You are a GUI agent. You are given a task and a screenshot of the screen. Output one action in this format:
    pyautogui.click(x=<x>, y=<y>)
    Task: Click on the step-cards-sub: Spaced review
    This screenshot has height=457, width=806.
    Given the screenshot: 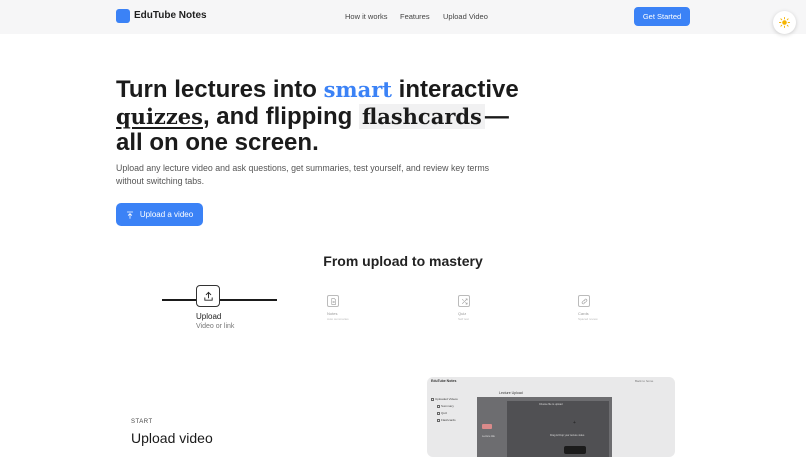 What is the action you would take?
    pyautogui.click(x=588, y=319)
    